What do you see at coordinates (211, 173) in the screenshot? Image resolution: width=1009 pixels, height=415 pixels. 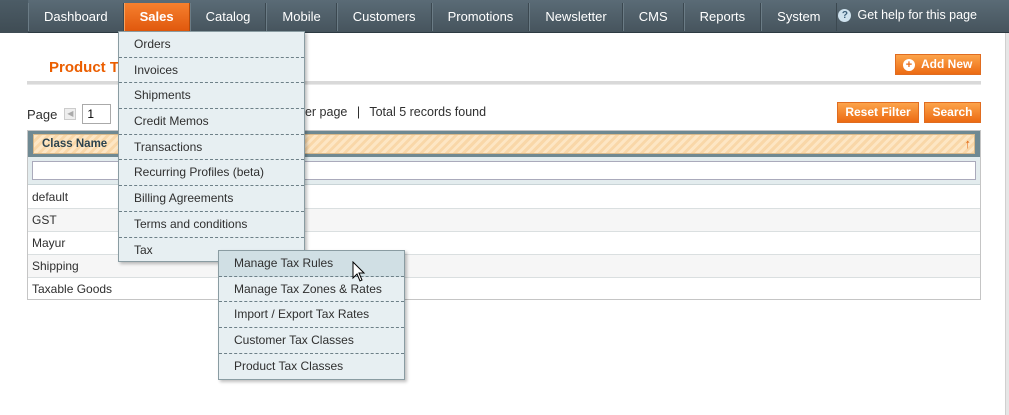 I see `menu-item-recurring-profiles: Recurring Profiles (beta)` at bounding box center [211, 173].